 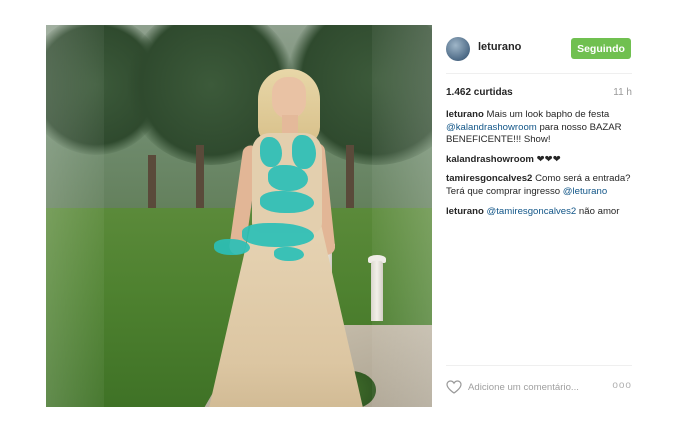 I want to click on comment-item: leturano @tamiresgoncalves2 não amor, so click(x=539, y=212).